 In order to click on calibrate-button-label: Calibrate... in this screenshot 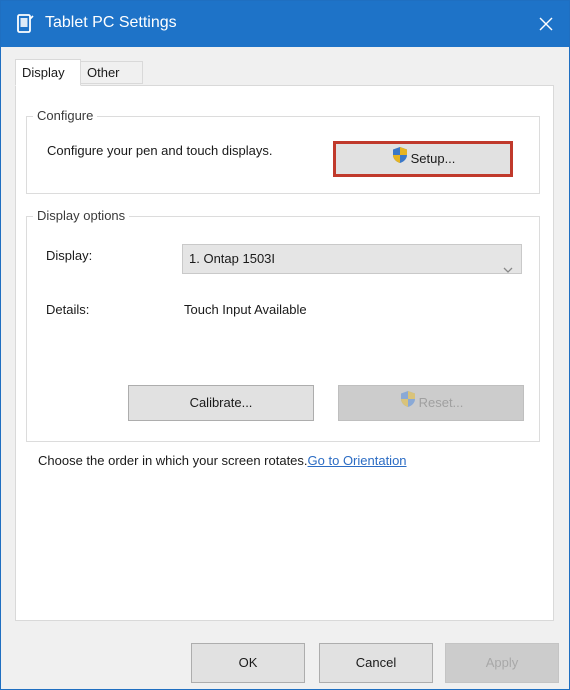, I will do `click(221, 402)`.